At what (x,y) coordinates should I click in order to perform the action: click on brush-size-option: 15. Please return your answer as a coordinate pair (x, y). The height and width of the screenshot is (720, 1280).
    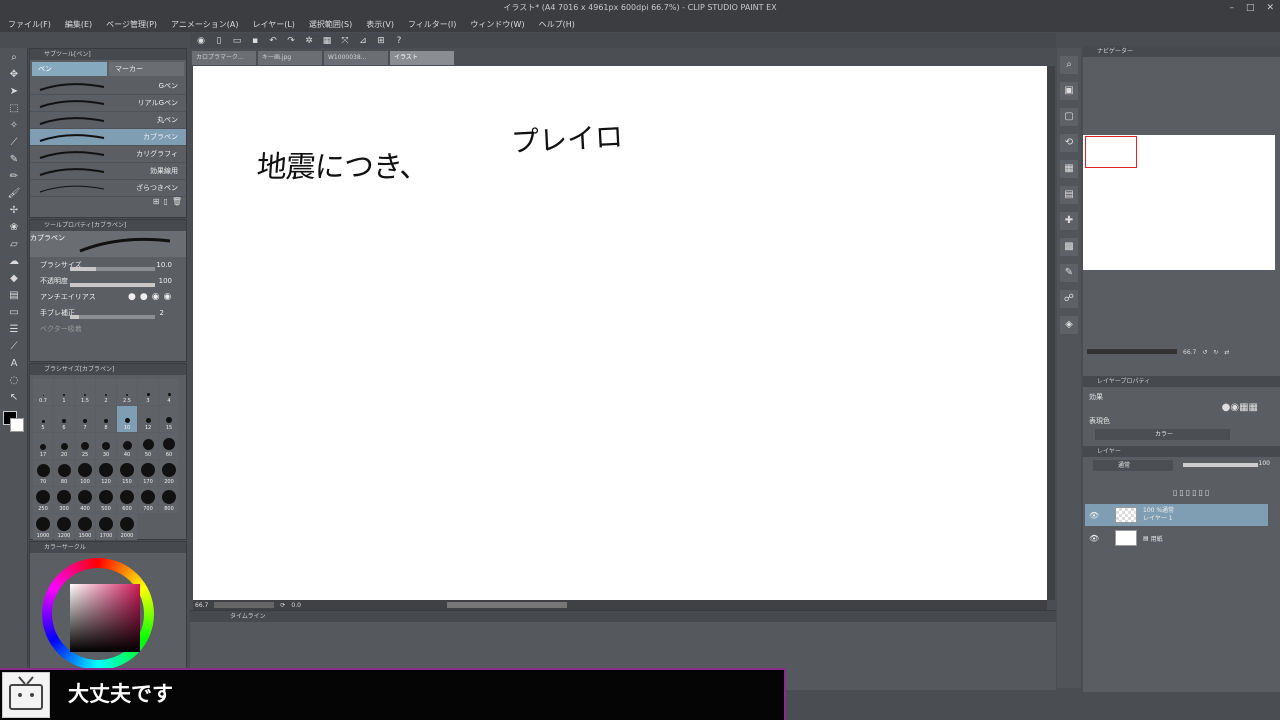
    Looking at the image, I should click on (169, 419).